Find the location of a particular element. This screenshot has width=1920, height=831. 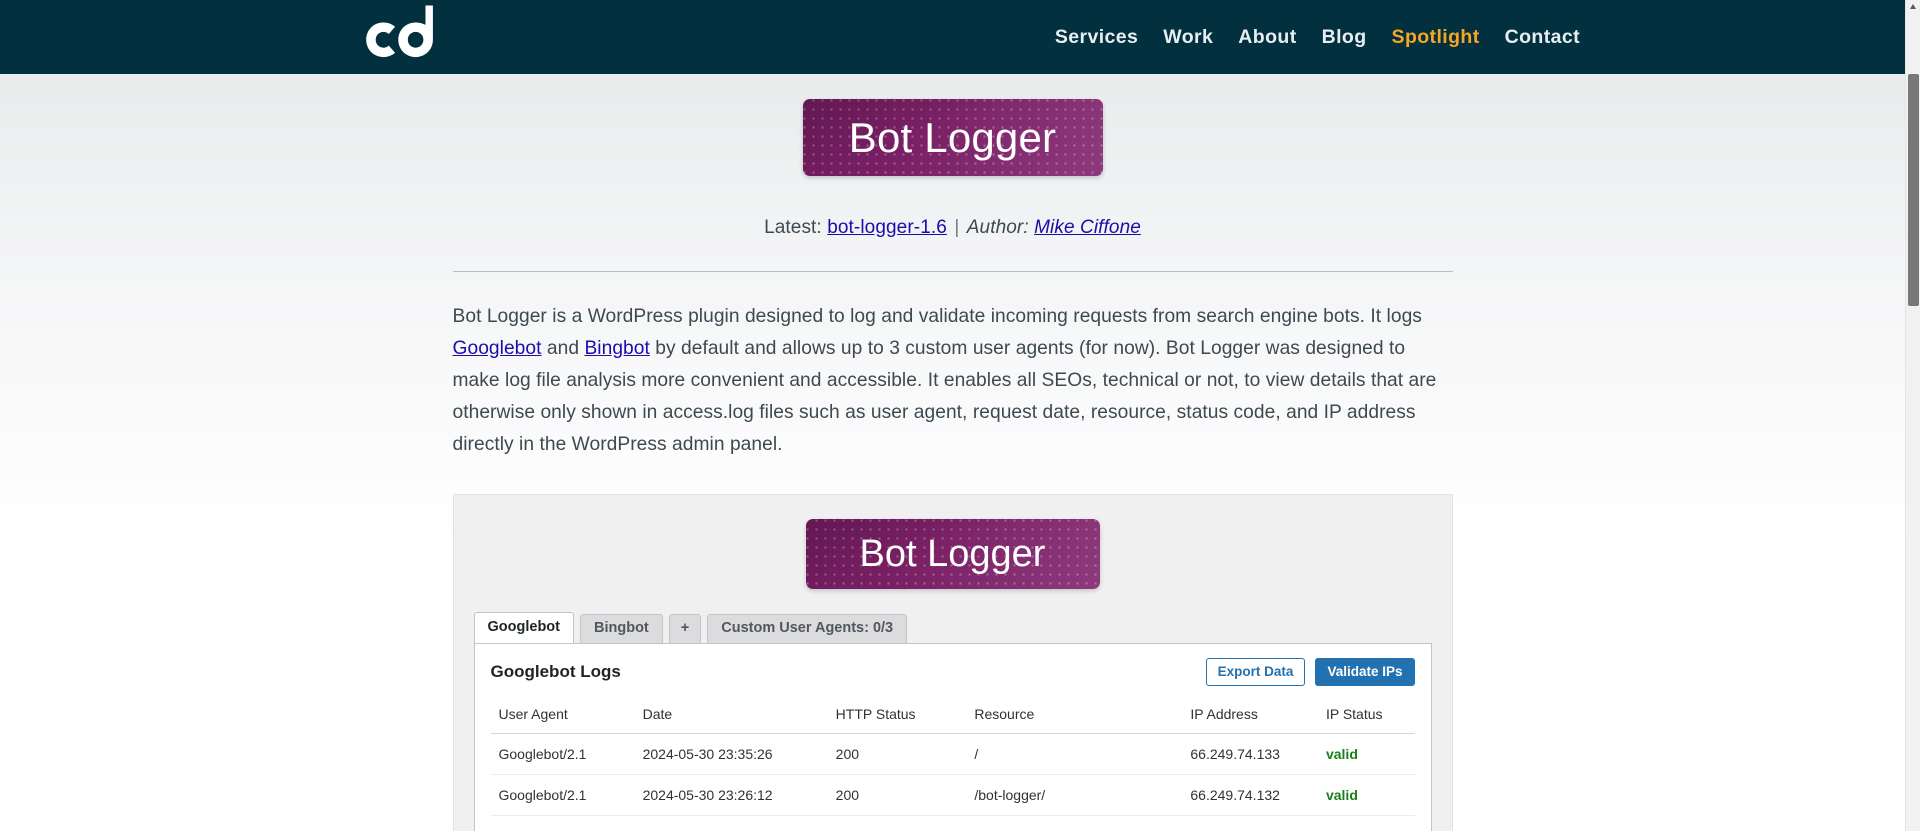

cell-date: 2024-05-30 23:35:26 is located at coordinates (731, 754).